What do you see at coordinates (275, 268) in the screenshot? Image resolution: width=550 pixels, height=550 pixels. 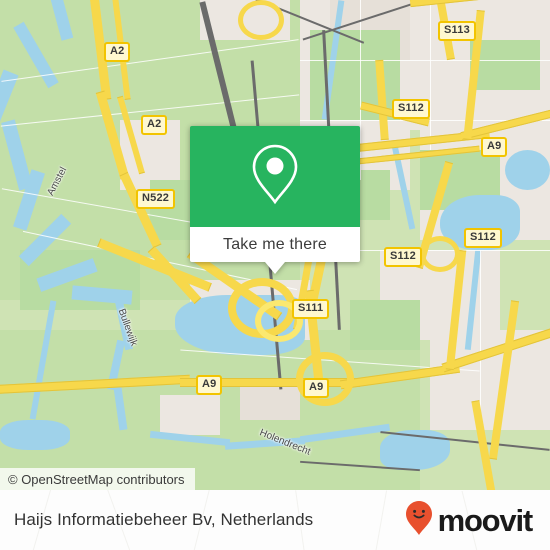 I see `popup-pointer` at bounding box center [275, 268].